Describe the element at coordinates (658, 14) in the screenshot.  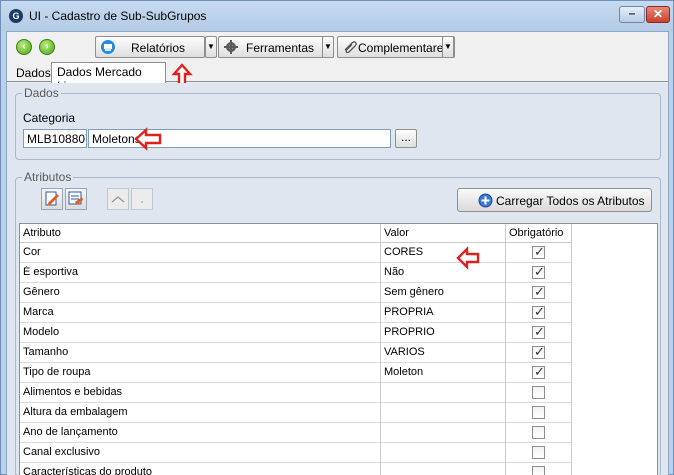
I see `close-button: ✕` at that location.